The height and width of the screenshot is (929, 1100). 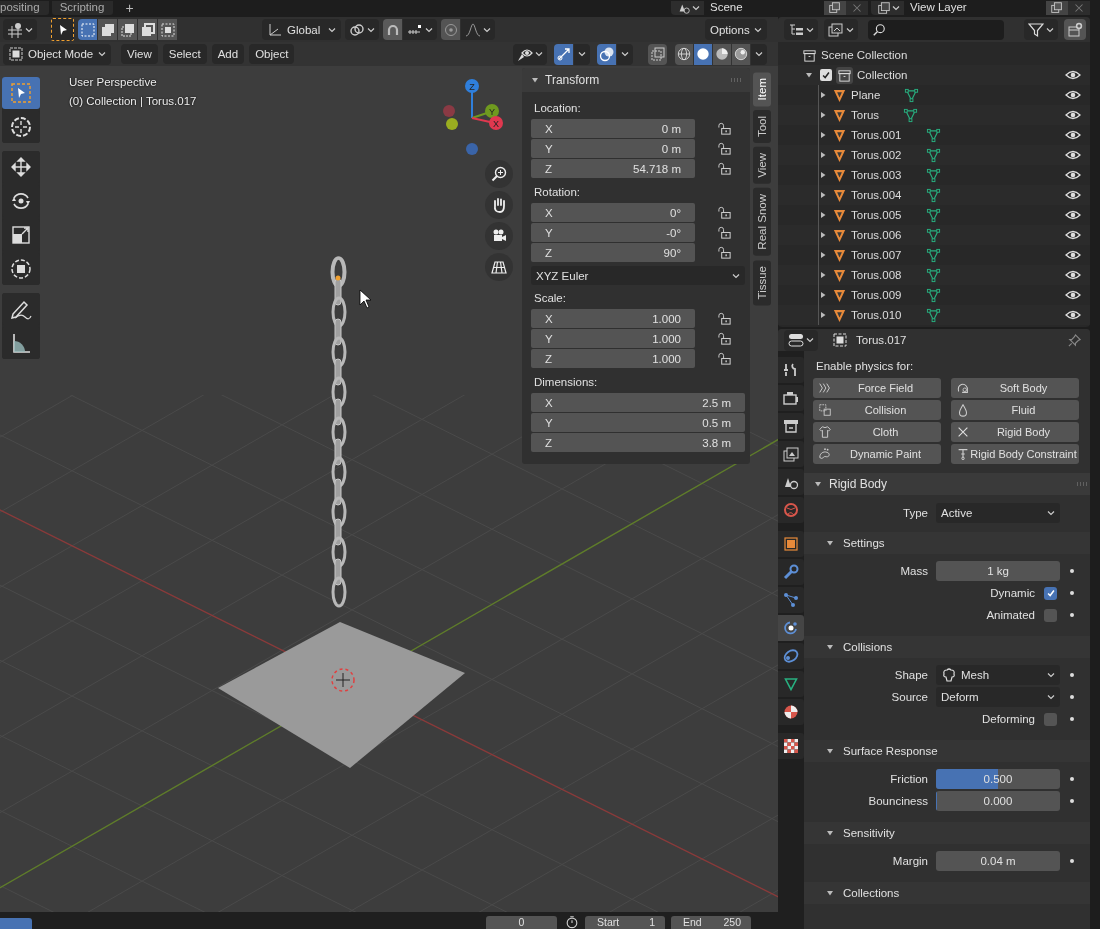 I want to click on falloff-dropdown, so click(x=478, y=29).